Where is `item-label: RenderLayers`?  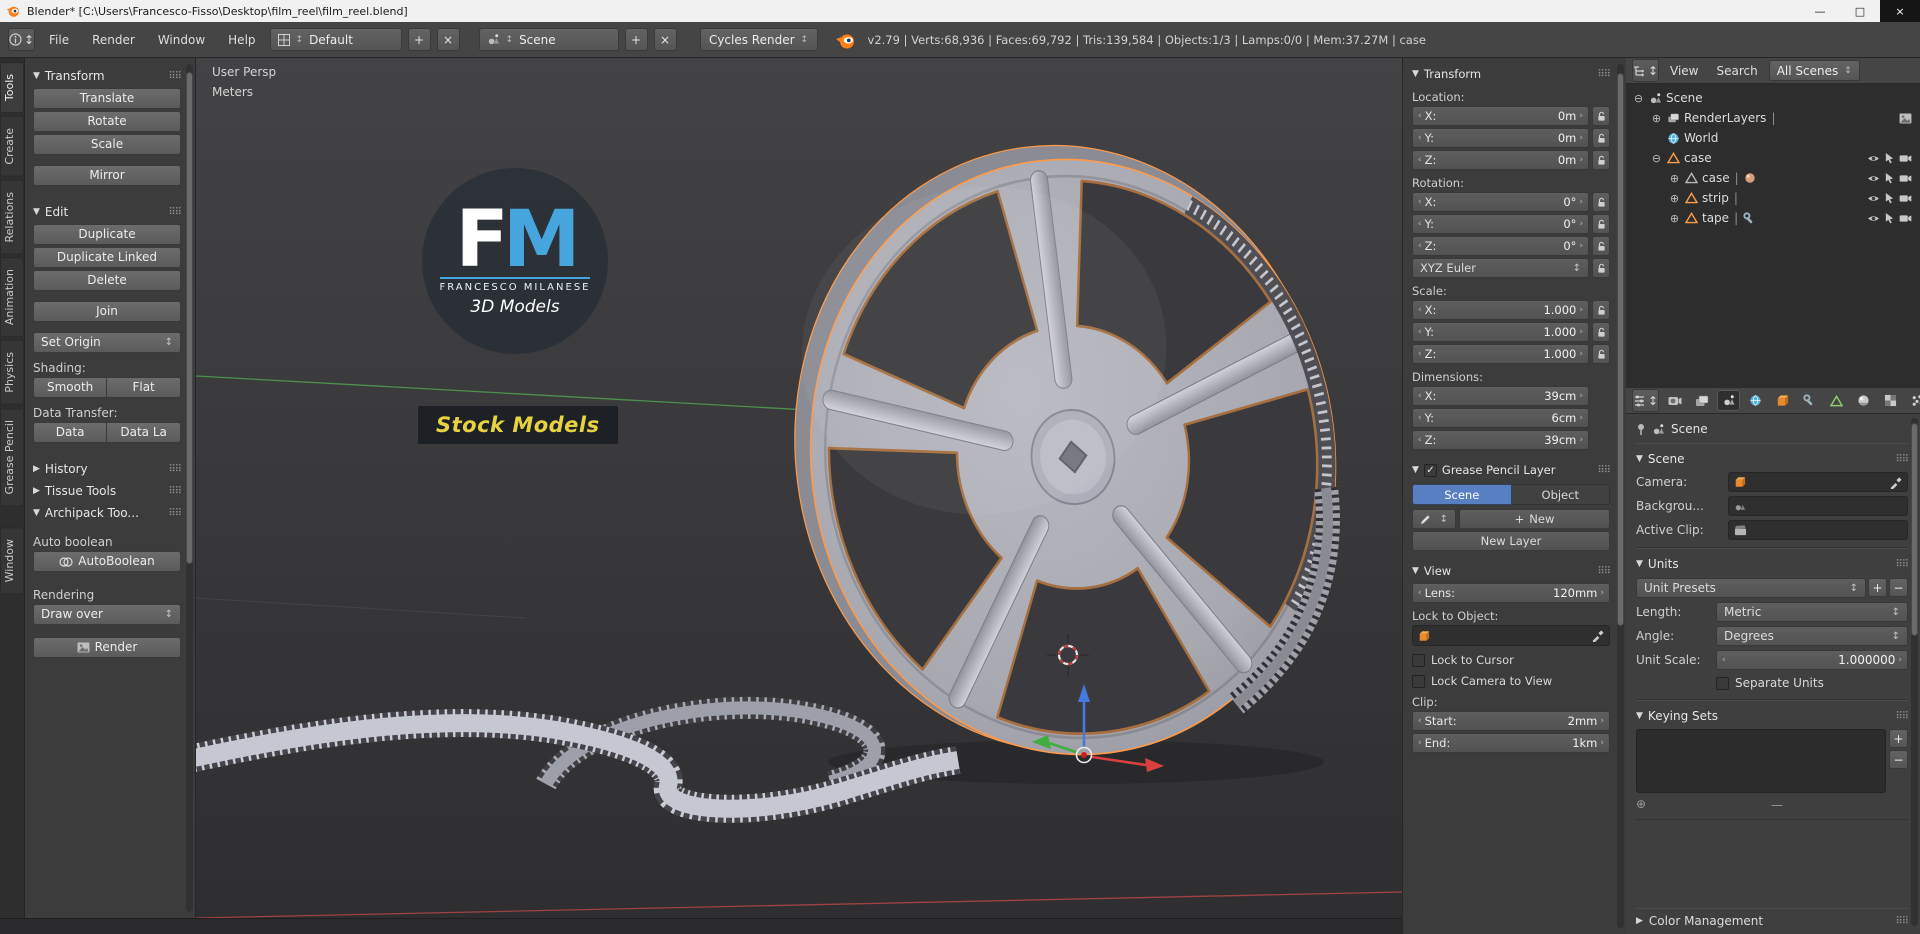
item-label: RenderLayers is located at coordinates (1725, 118).